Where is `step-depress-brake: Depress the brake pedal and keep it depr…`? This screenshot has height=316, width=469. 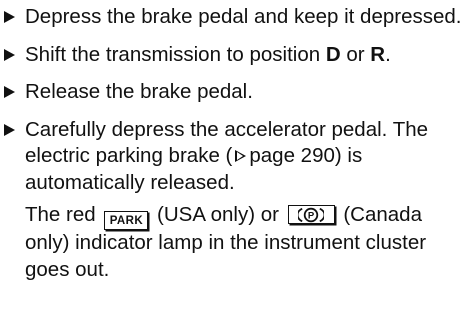
step-depress-brake: Depress the brake pedal and keep it depr… is located at coordinates (233, 17).